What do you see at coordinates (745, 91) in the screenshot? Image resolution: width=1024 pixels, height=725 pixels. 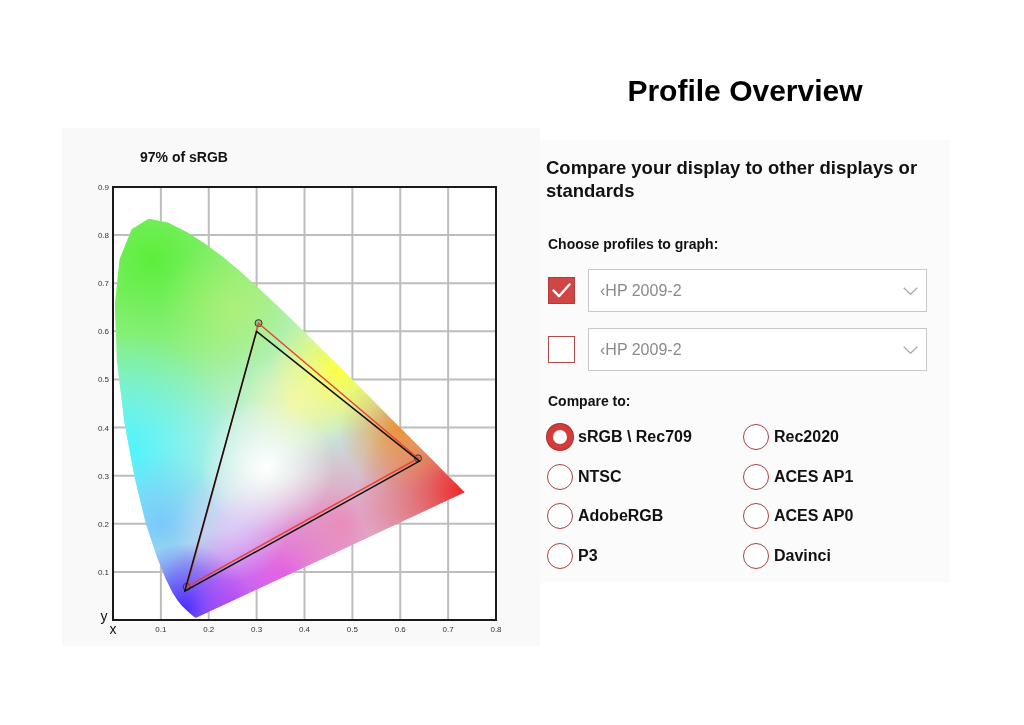 I see `page-title: Profile Overview` at bounding box center [745, 91].